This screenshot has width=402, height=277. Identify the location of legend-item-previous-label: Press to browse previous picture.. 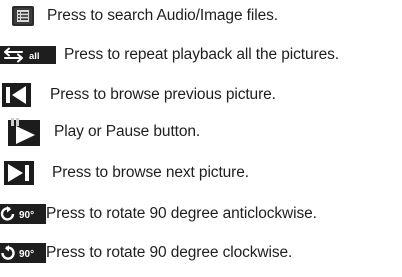
(163, 94).